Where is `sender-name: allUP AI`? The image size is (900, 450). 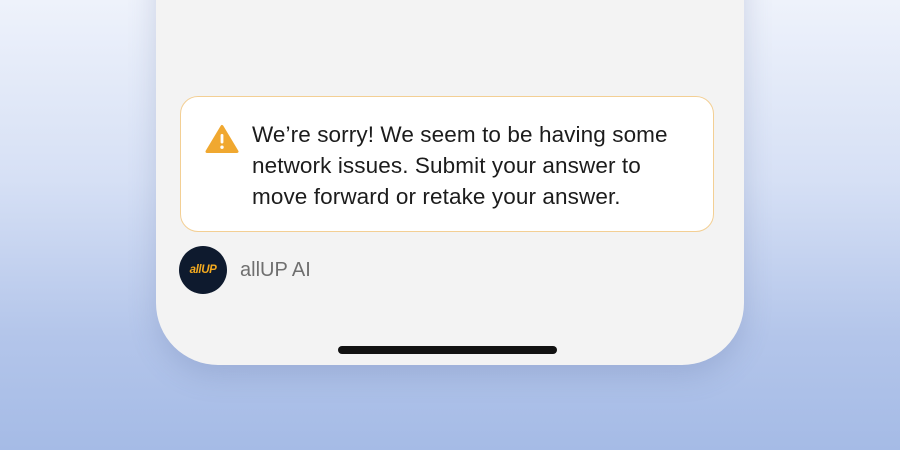 sender-name: allUP AI is located at coordinates (275, 270).